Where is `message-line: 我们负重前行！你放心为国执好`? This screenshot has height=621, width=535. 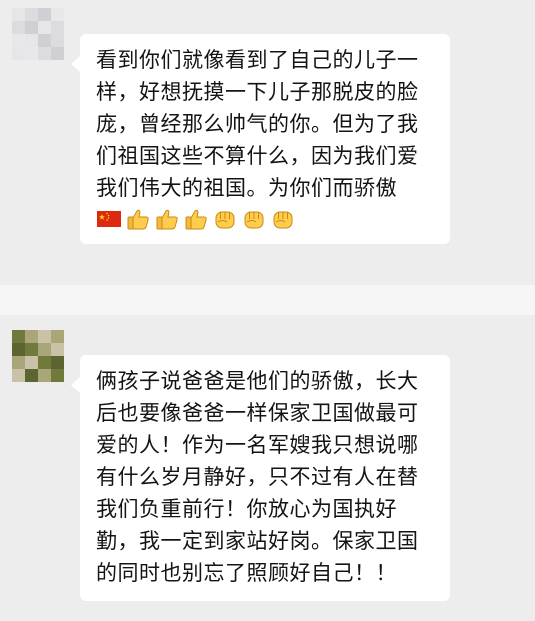
message-line: 我们负重前行！你放心为国执好 is located at coordinates (246, 509).